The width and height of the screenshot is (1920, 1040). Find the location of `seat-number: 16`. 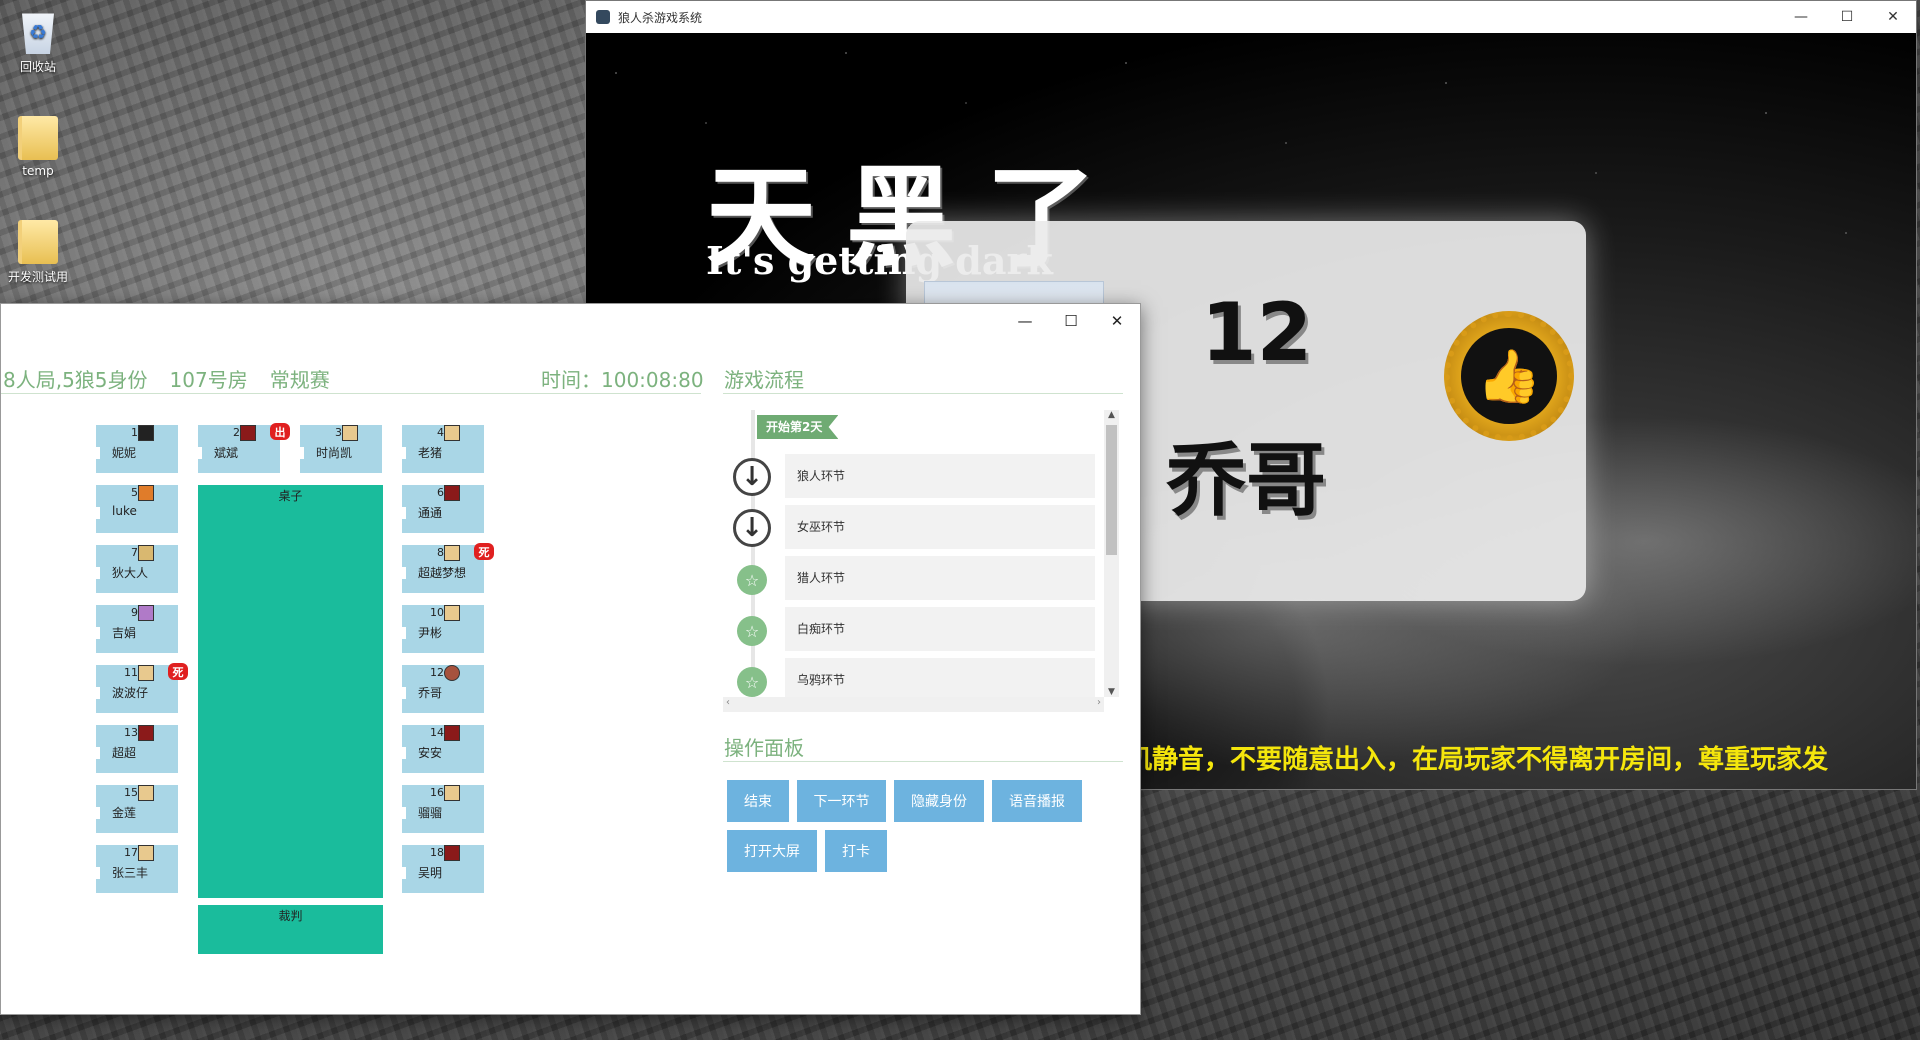

seat-number: 16 is located at coordinates (437, 792).